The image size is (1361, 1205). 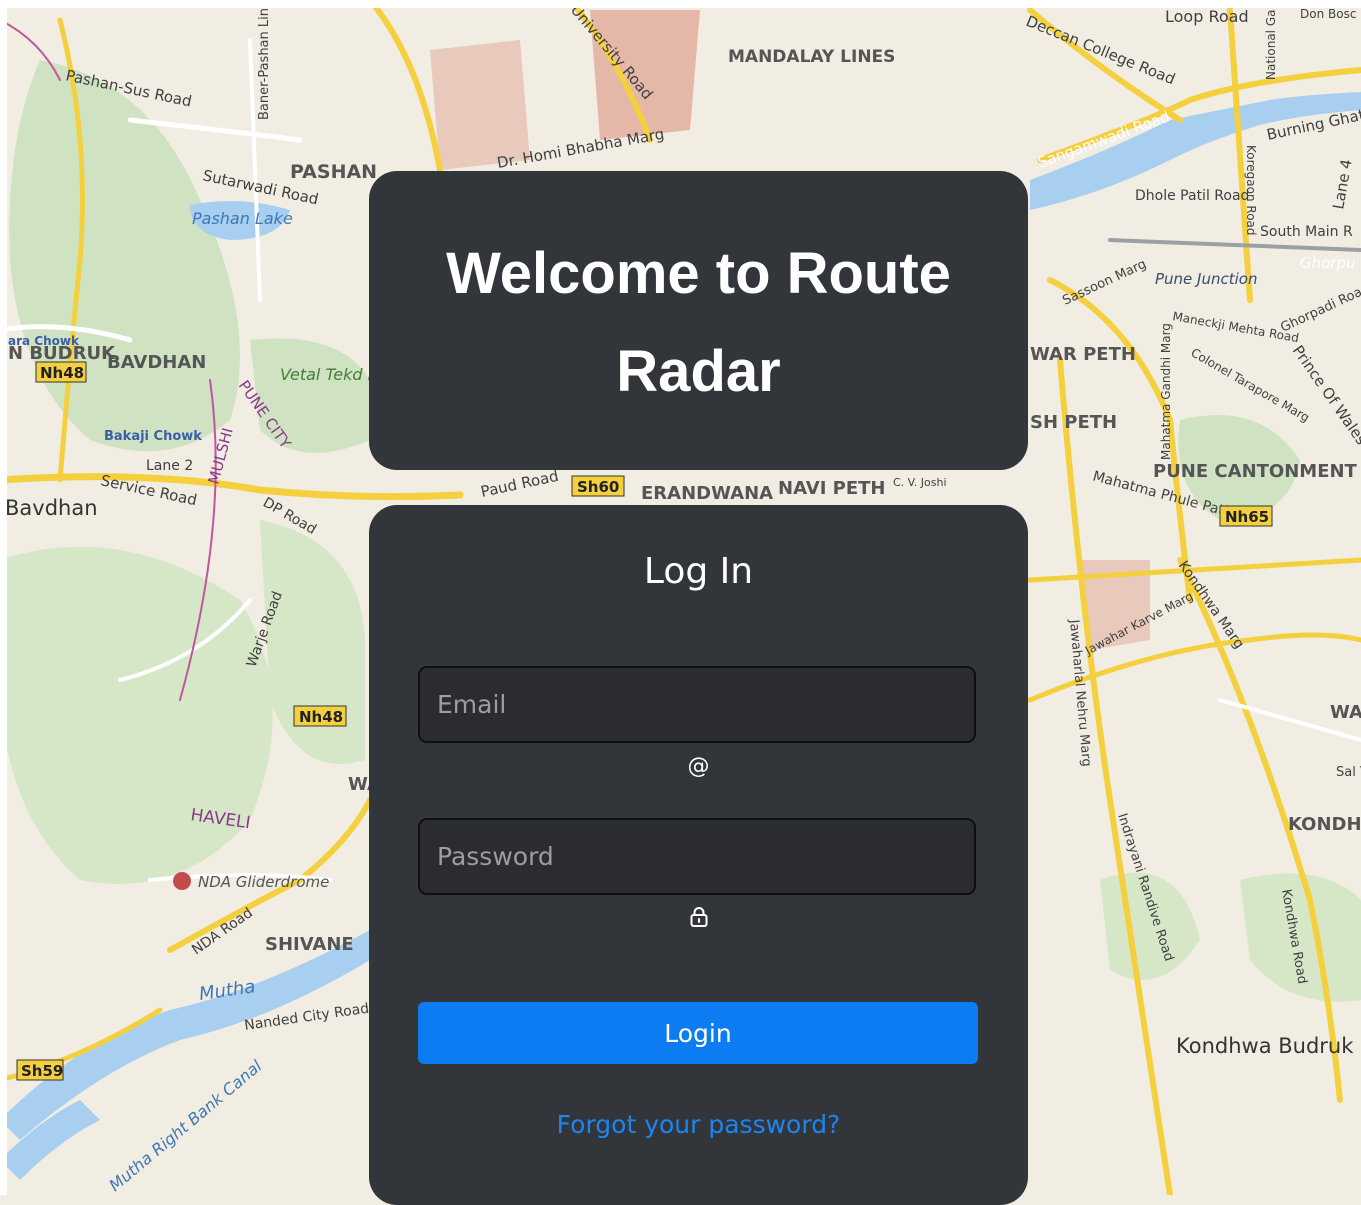 What do you see at coordinates (920, 482) in the screenshot?
I see `map-label: C. V. Joshi` at bounding box center [920, 482].